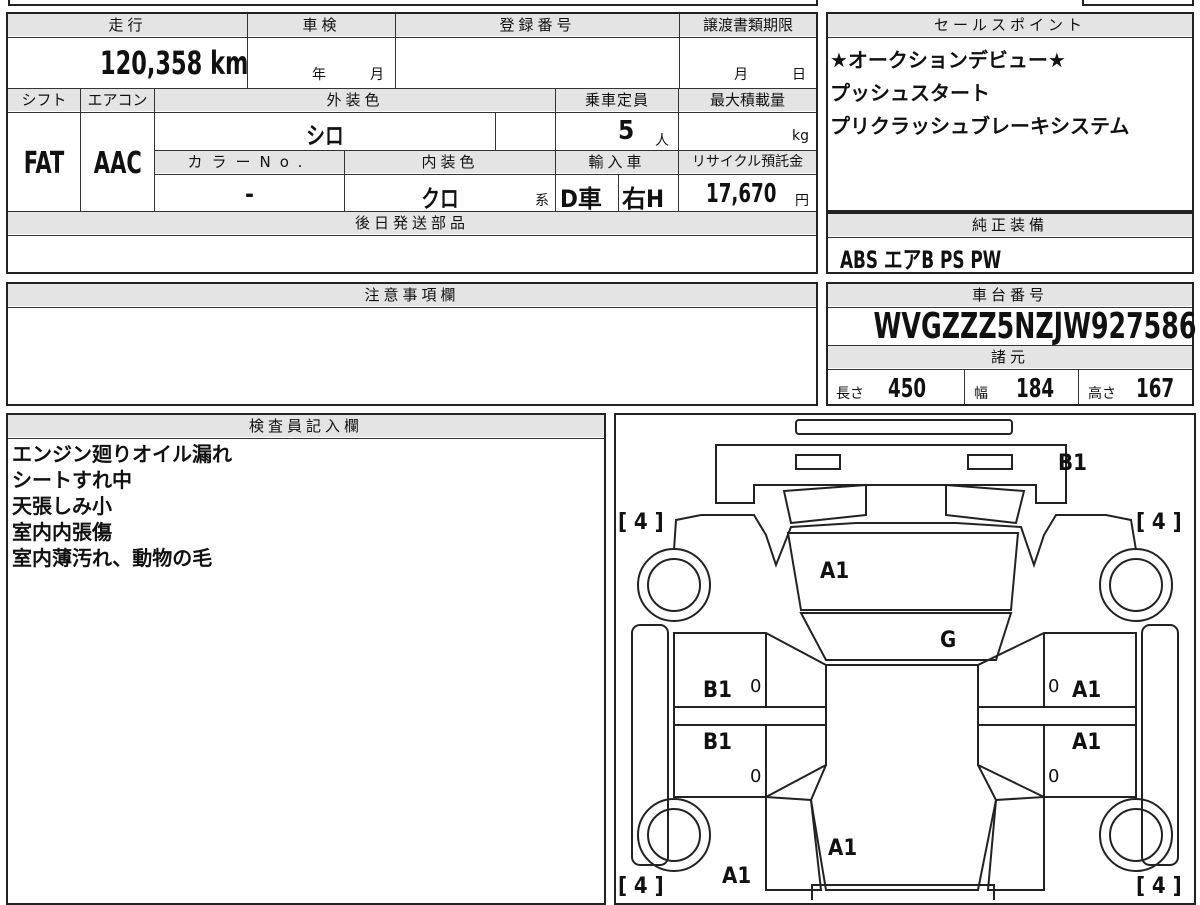 This screenshot has width=1200, height=905. Describe the element at coordinates (319, 75) in the screenshot. I see `shaken-year: 年` at that location.